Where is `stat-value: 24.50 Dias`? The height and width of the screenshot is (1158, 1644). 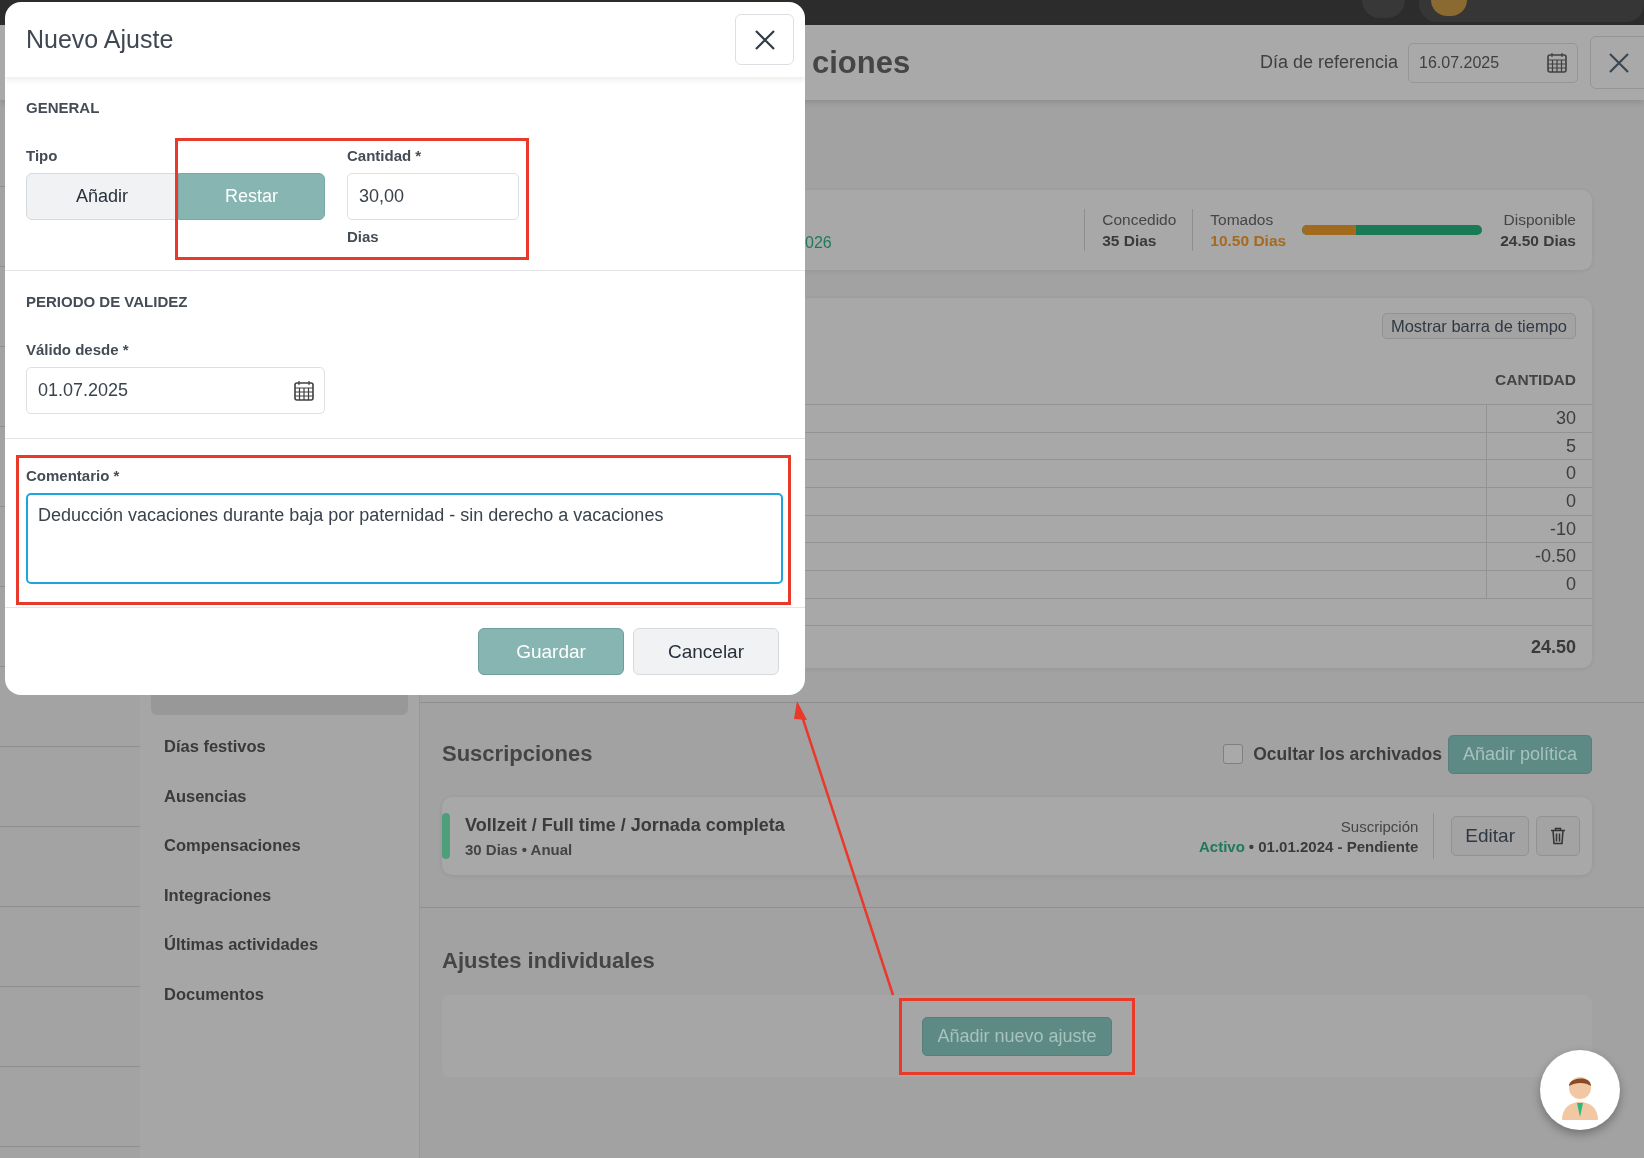 stat-value: 24.50 Dias is located at coordinates (1538, 241).